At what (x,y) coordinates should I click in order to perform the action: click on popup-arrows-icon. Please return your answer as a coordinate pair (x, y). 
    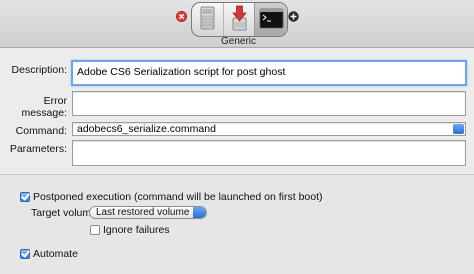
    Looking at the image, I should click on (199, 212).